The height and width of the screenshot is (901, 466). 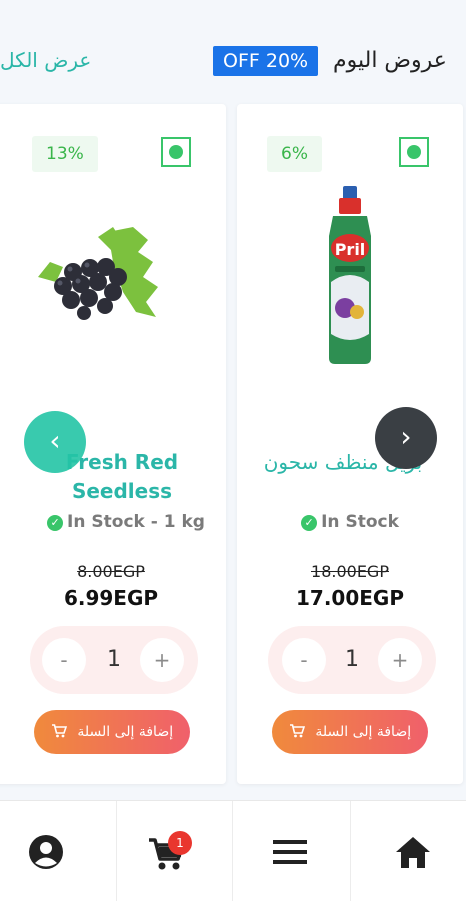 I want to click on pril-bottle-image: Pril, so click(x=350, y=275).